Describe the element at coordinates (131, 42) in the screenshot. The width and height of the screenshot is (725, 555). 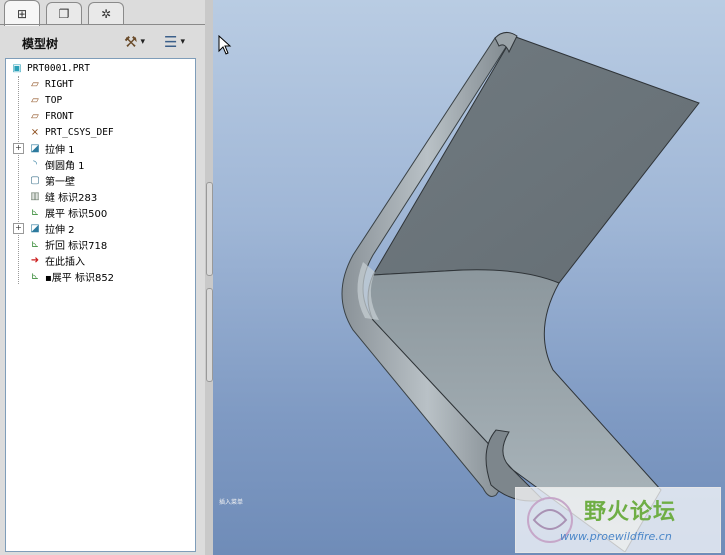
I see `tools-icon: ⚒` at that location.